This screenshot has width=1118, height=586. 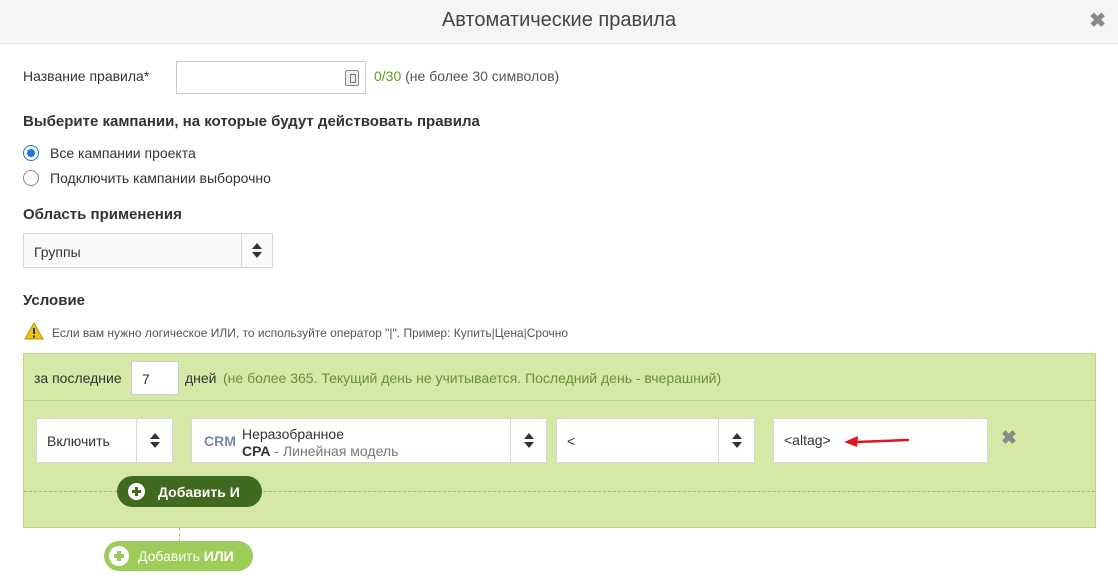 I want to click on char-counter: 0/30 (не более 30 символов), so click(x=466, y=76).